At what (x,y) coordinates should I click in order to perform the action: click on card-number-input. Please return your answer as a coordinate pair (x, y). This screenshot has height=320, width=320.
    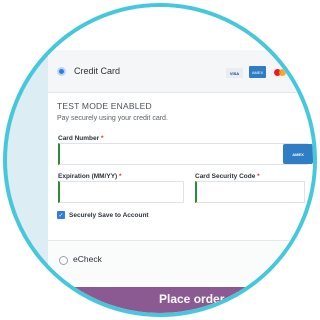
    Looking at the image, I should click on (183, 154).